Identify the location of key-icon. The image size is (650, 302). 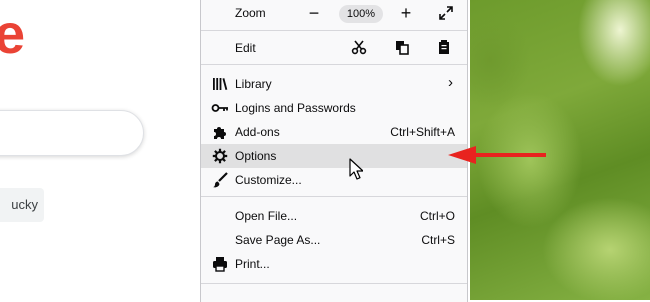
(220, 108).